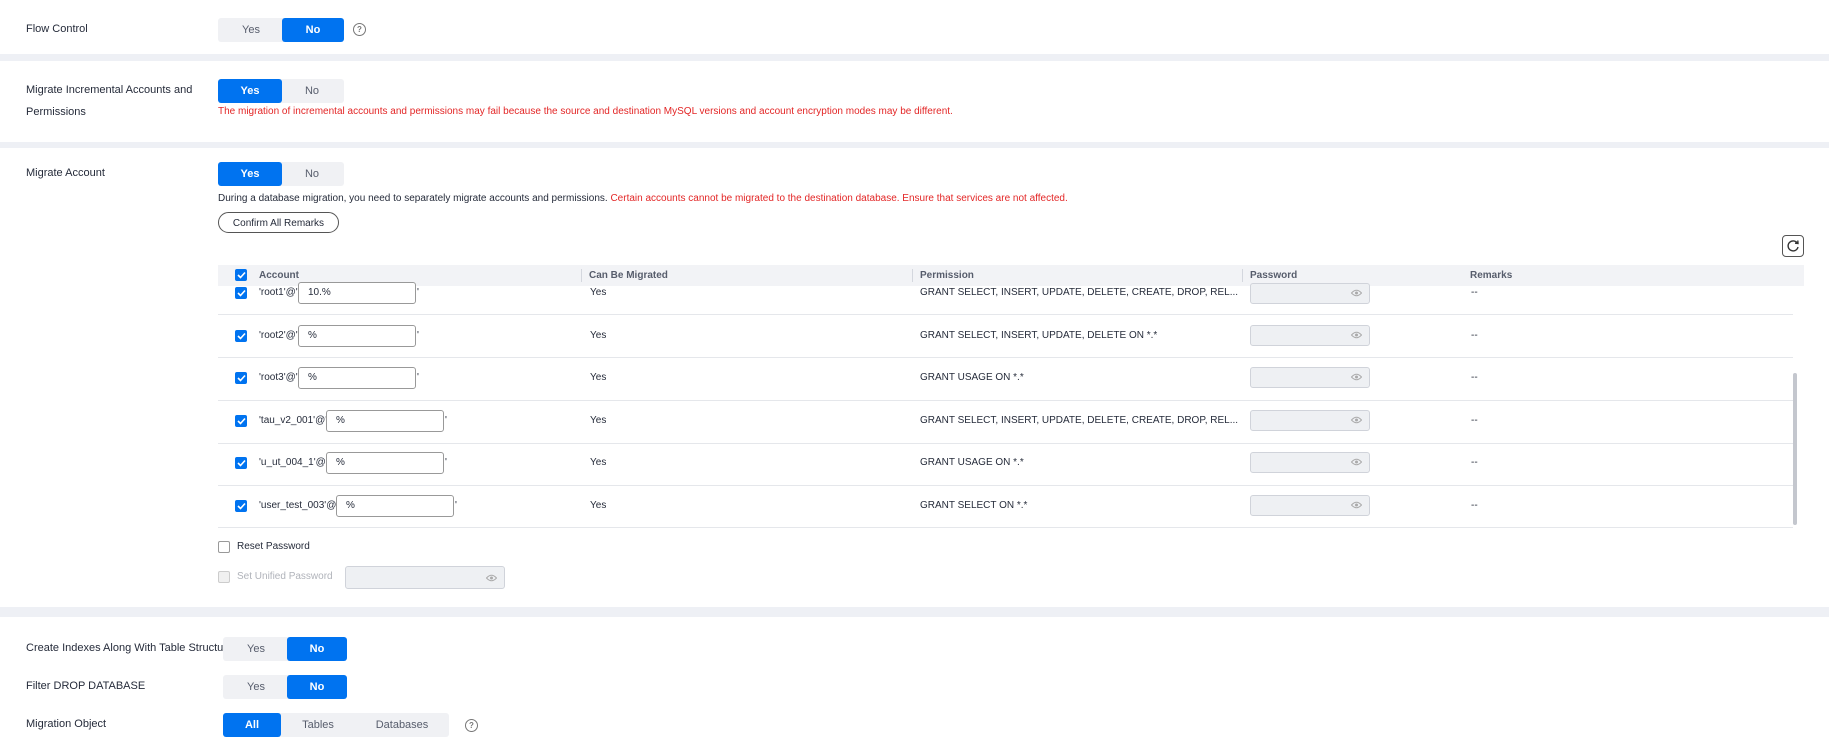  I want to click on table-scrollbar, so click(1795, 449).